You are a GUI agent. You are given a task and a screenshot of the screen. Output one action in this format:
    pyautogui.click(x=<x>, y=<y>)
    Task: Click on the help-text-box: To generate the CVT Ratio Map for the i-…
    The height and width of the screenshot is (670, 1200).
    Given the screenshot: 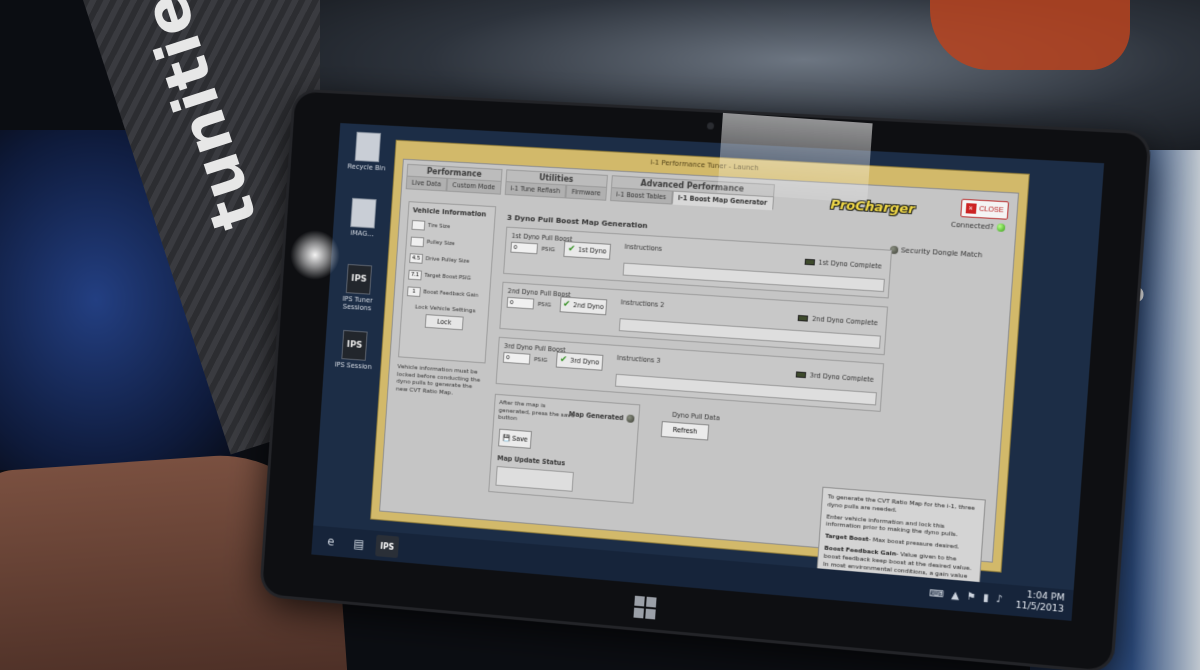 What is the action you would take?
    pyautogui.click(x=901, y=535)
    